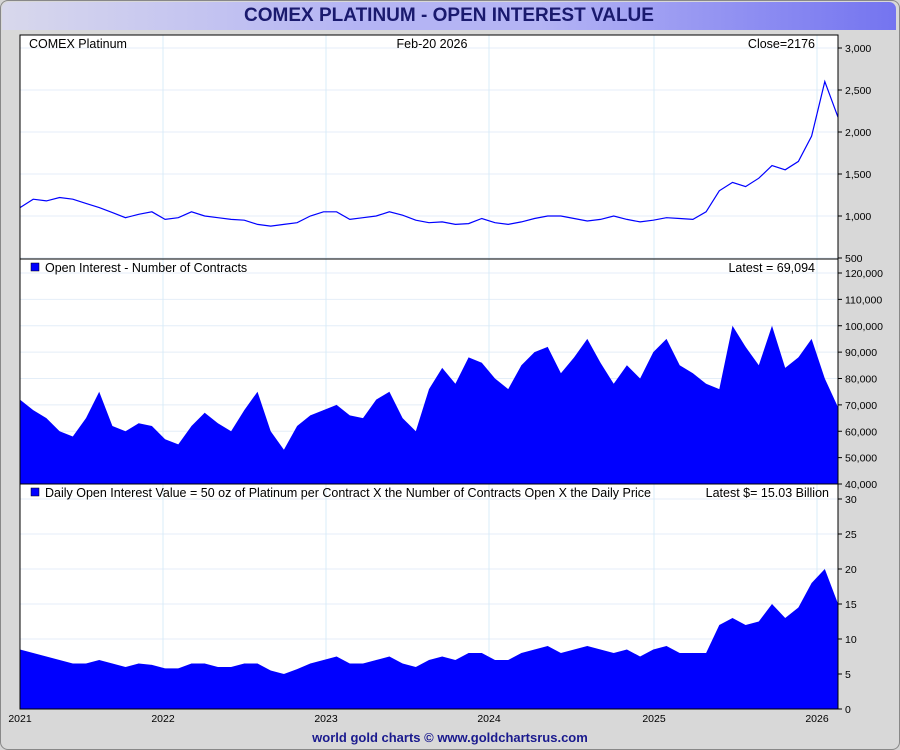  What do you see at coordinates (20, 719) in the screenshot?
I see `x-tick-label: 2021` at bounding box center [20, 719].